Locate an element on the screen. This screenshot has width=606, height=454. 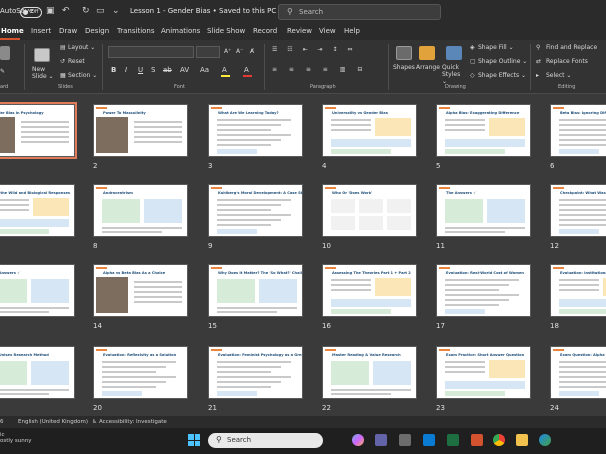
slide-thumbnail: Universality vs Gender Bias is located at coordinates (369, 130).